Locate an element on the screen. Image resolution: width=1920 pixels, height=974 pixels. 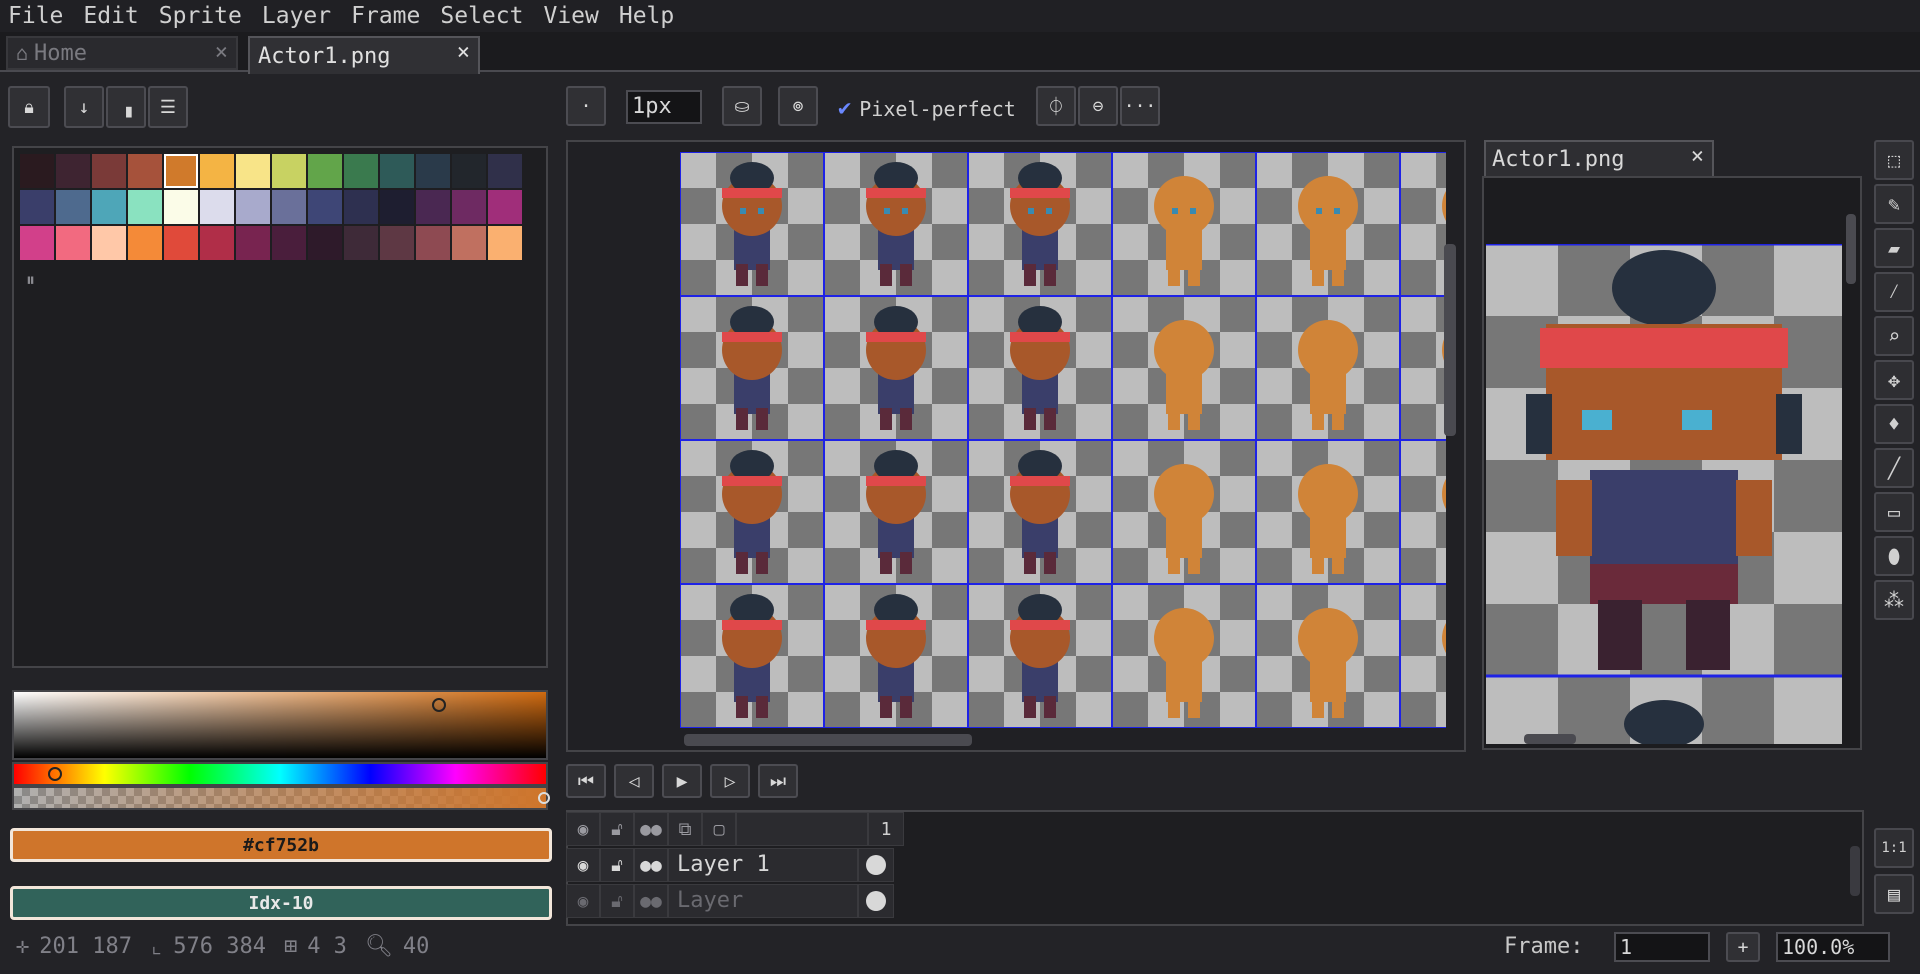
menu-view: View is located at coordinates (570, 16).